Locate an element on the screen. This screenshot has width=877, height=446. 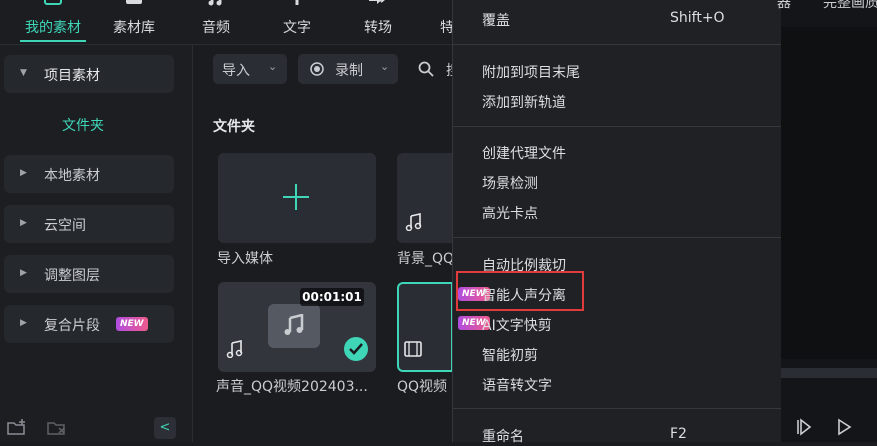
tab-label: 转场 is located at coordinates (378, 28).